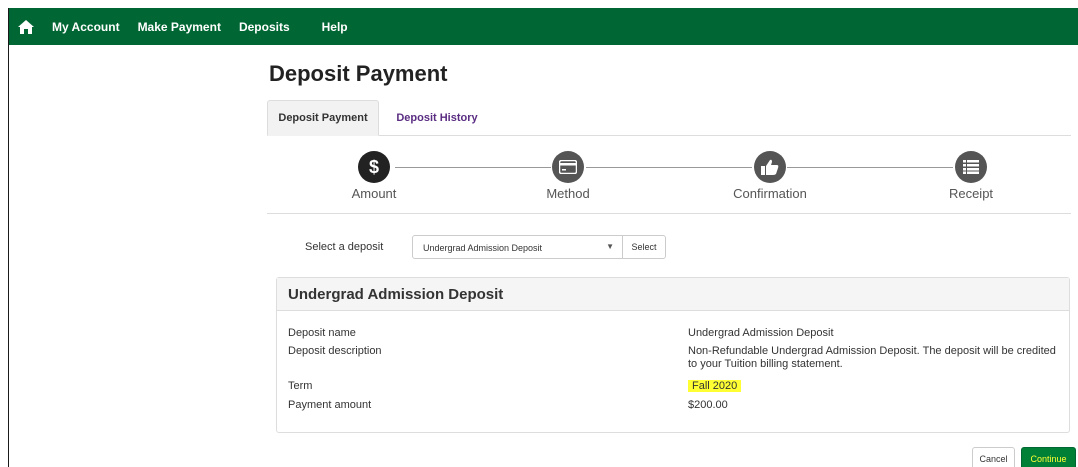 This screenshot has width=1078, height=467. What do you see at coordinates (179, 27) in the screenshot?
I see `nav-make-payment: Make Payment` at bounding box center [179, 27].